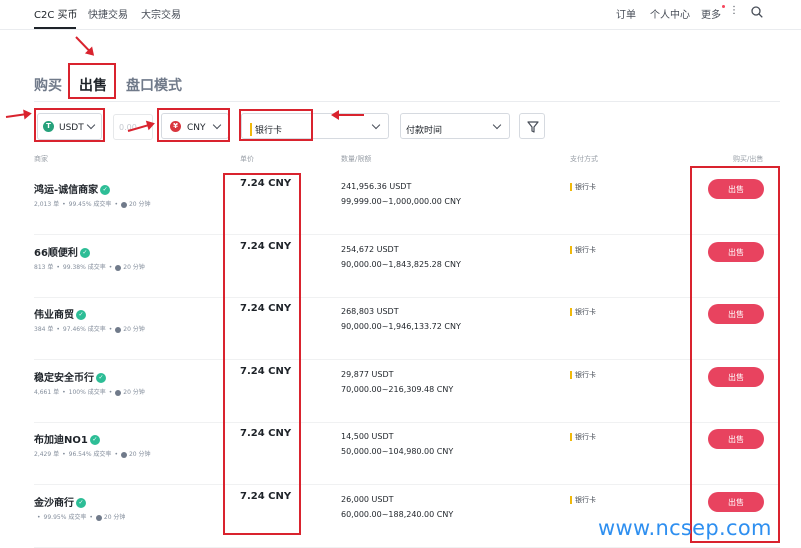 Image resolution: width=801 pixels, height=548 pixels. I want to click on merchant-stats: • 99.95% 成交率 • 20 分钟, so click(79, 516).